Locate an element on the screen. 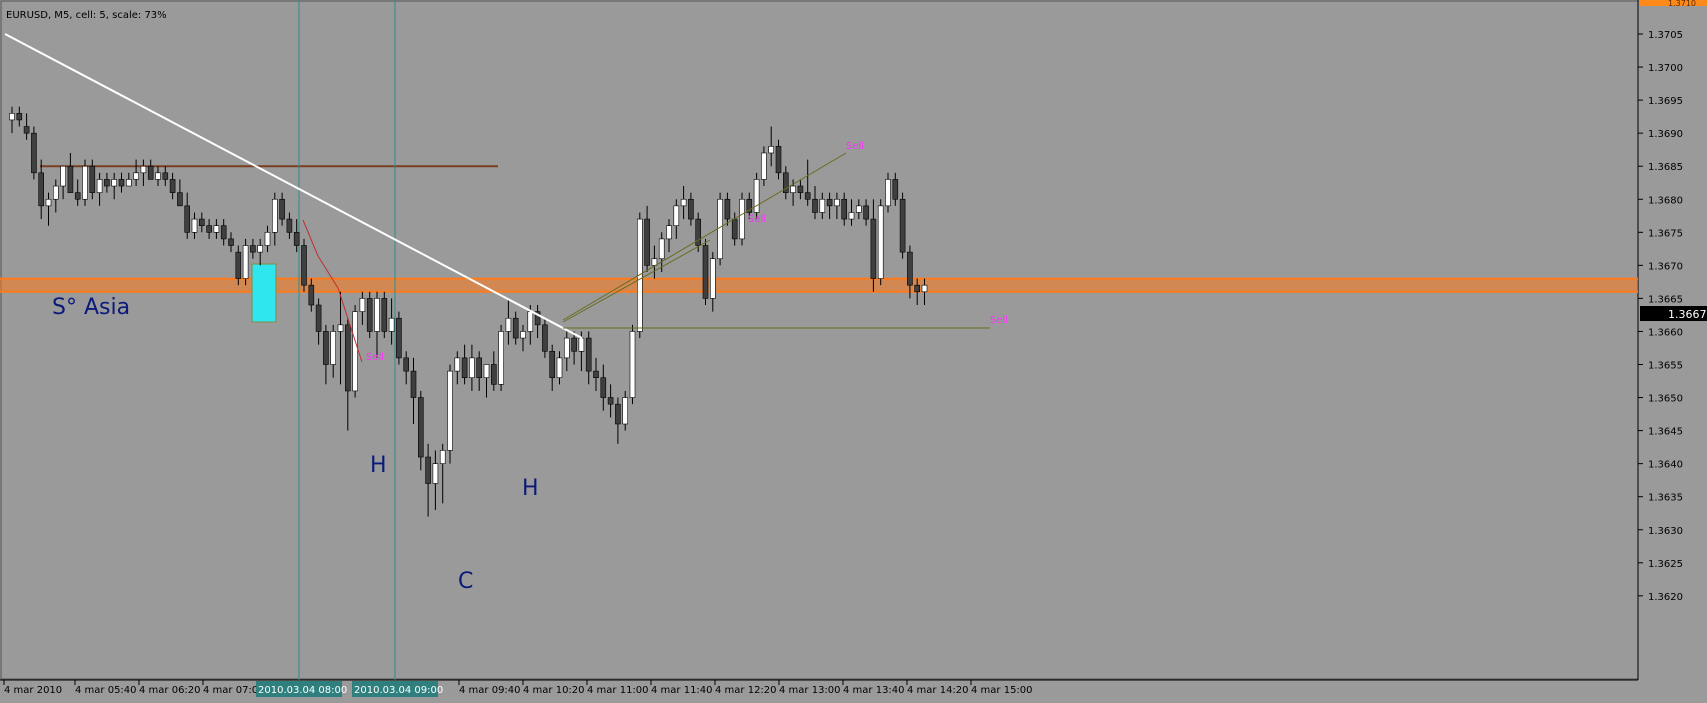  time-tick-label: 4 mar 12:20 is located at coordinates (746, 690).